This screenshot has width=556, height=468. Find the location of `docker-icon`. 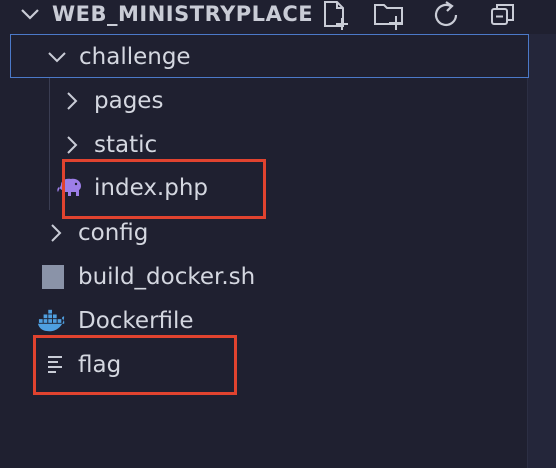

docker-icon is located at coordinates (51, 320).